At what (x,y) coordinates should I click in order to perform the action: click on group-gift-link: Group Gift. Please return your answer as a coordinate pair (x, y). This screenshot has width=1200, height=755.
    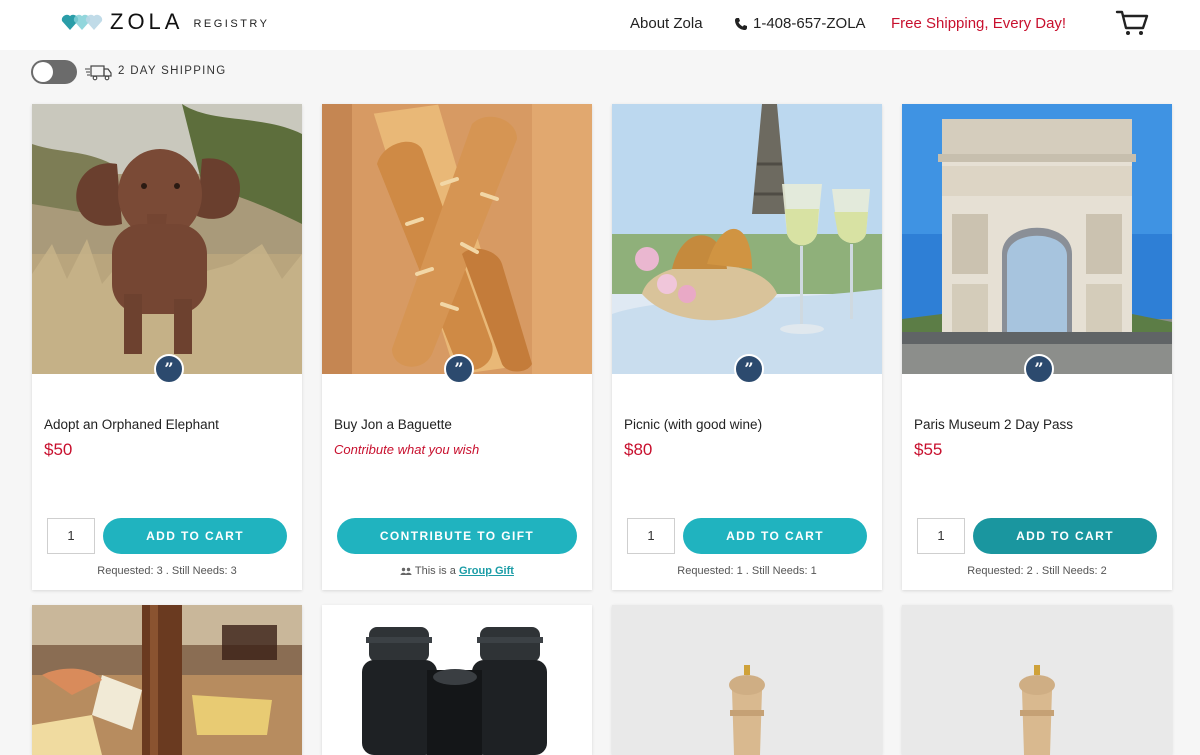
    Looking at the image, I should click on (486, 571).